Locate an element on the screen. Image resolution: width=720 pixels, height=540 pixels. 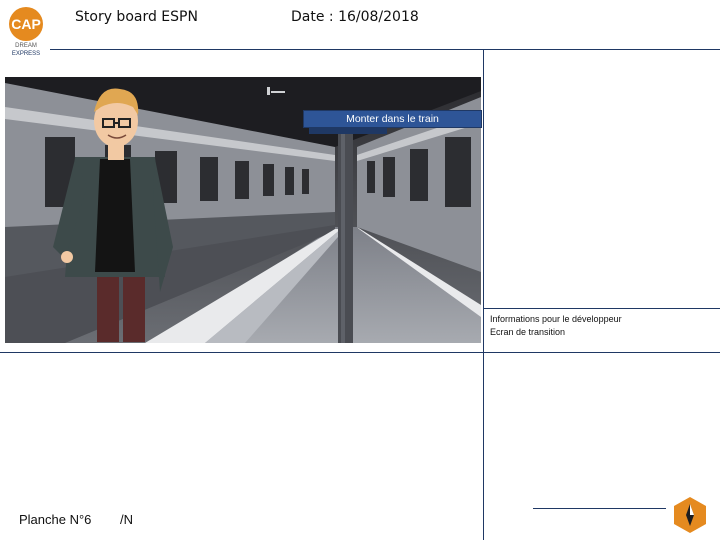
svg-text: DREAM is located at coordinates (26, 46).